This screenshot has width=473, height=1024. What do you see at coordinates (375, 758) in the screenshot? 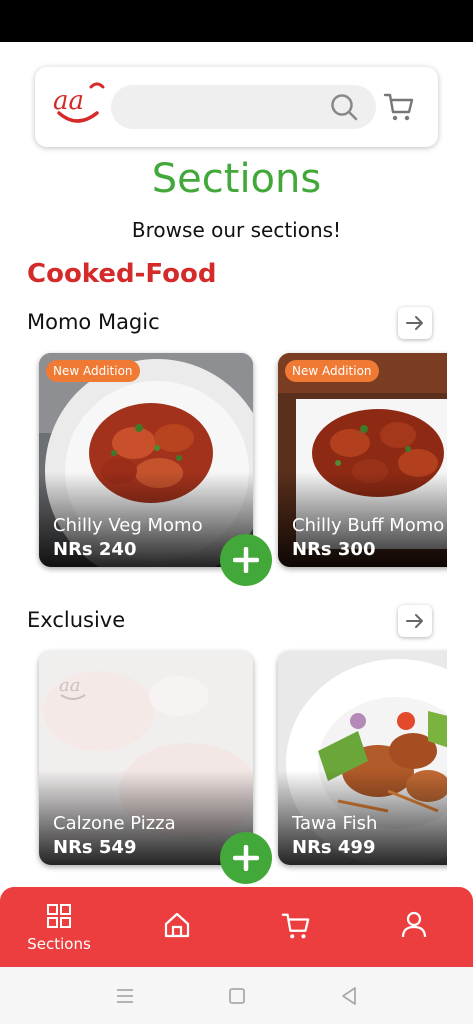
I see `product-card-tawa-fish: Tawa Fish NRs 499` at bounding box center [375, 758].